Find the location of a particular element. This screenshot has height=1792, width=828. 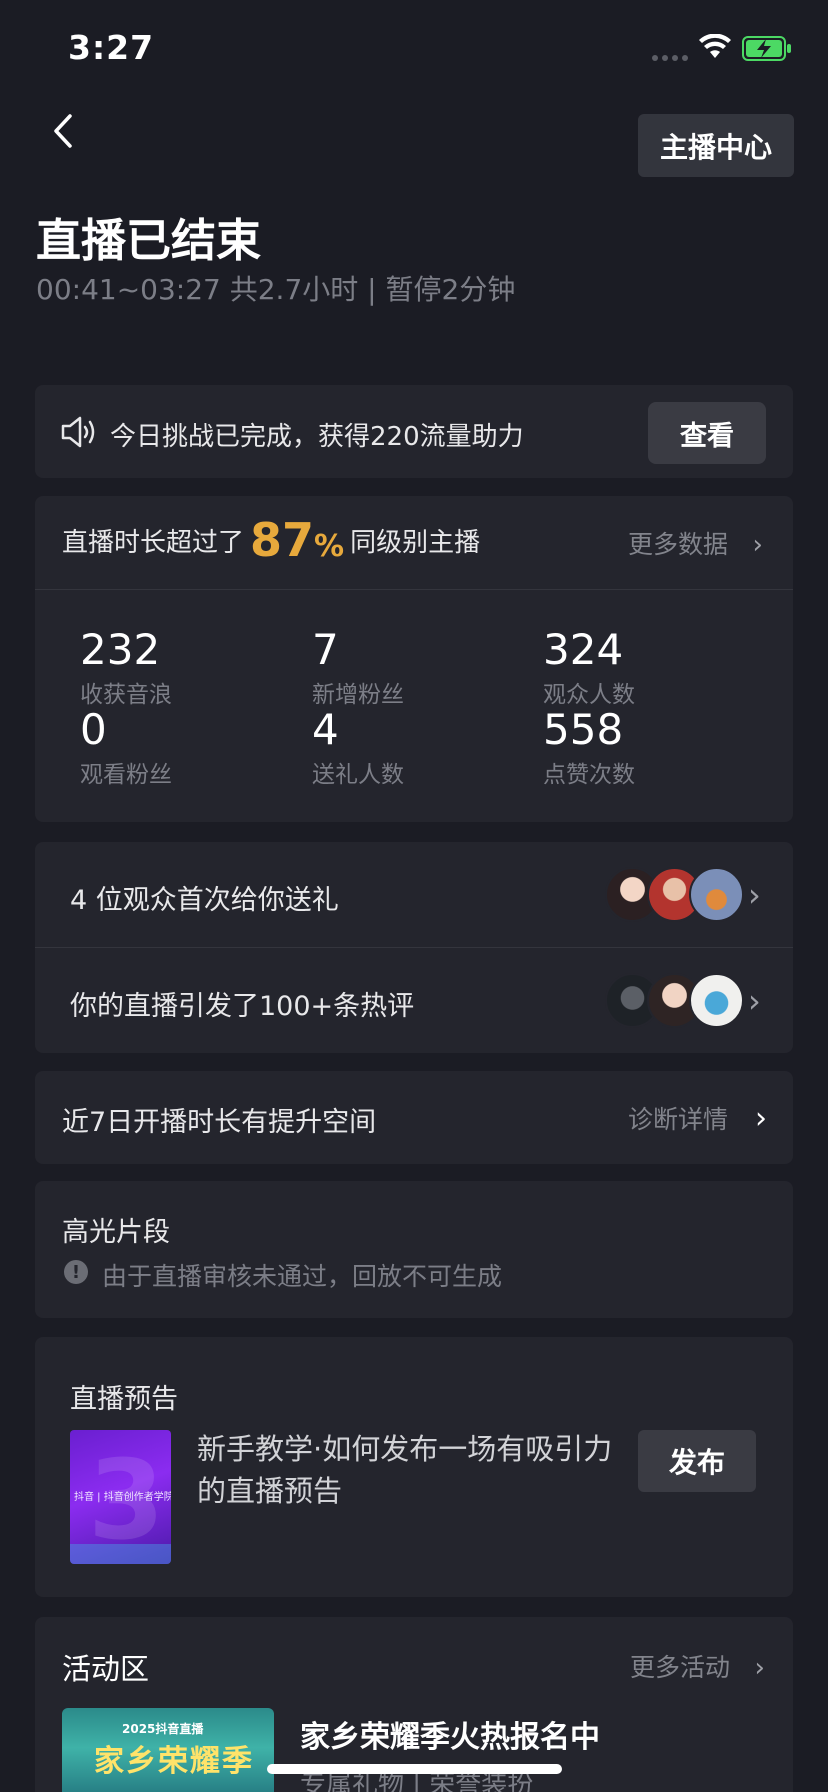

stat-value: 4 is located at coordinates (325, 729).